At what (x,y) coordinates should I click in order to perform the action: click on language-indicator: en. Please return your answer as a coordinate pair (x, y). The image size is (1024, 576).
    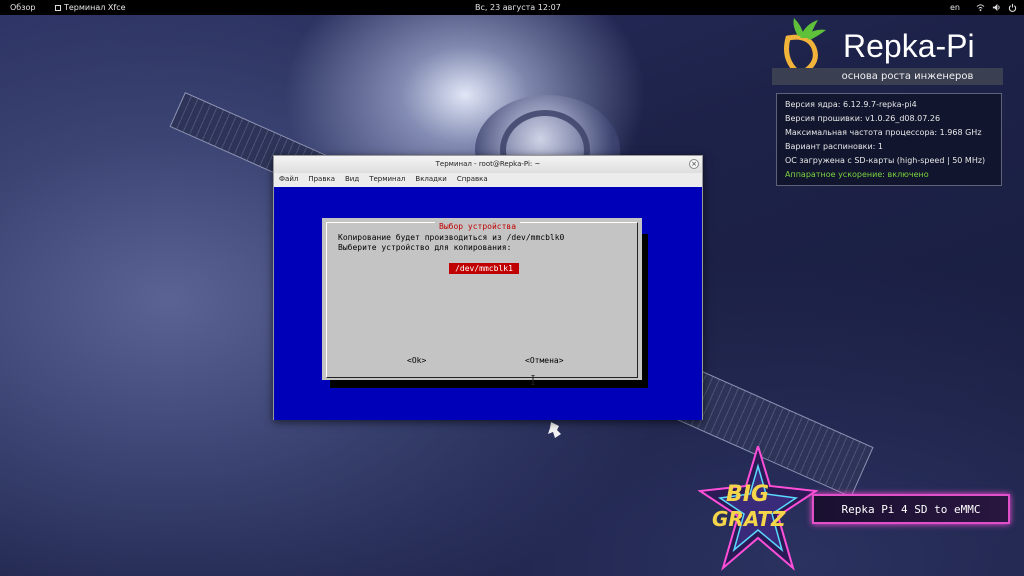
    Looking at the image, I should click on (955, 7).